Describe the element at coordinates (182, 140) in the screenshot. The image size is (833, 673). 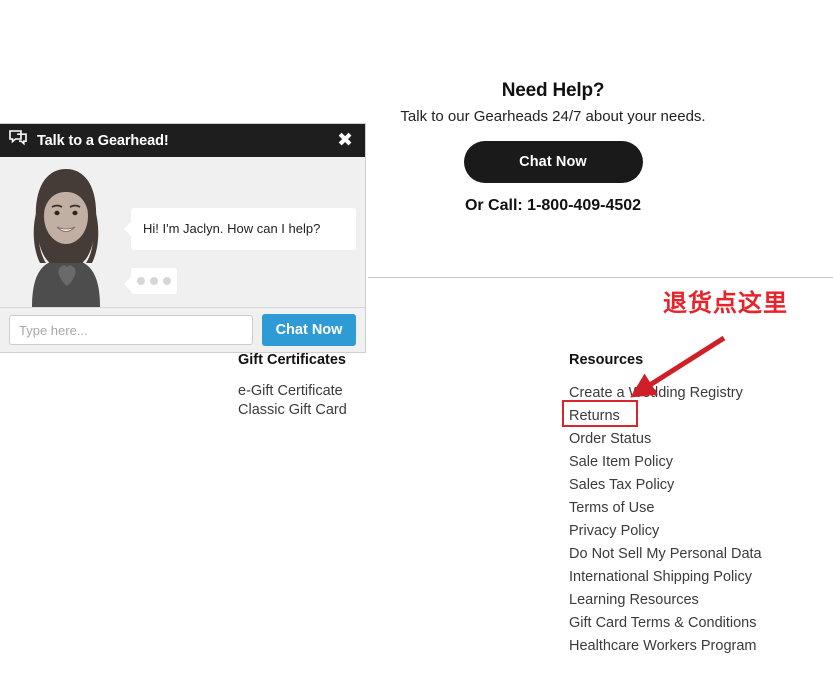
I see `chat-widget-header: Talk to a Gearhead! ✖` at that location.